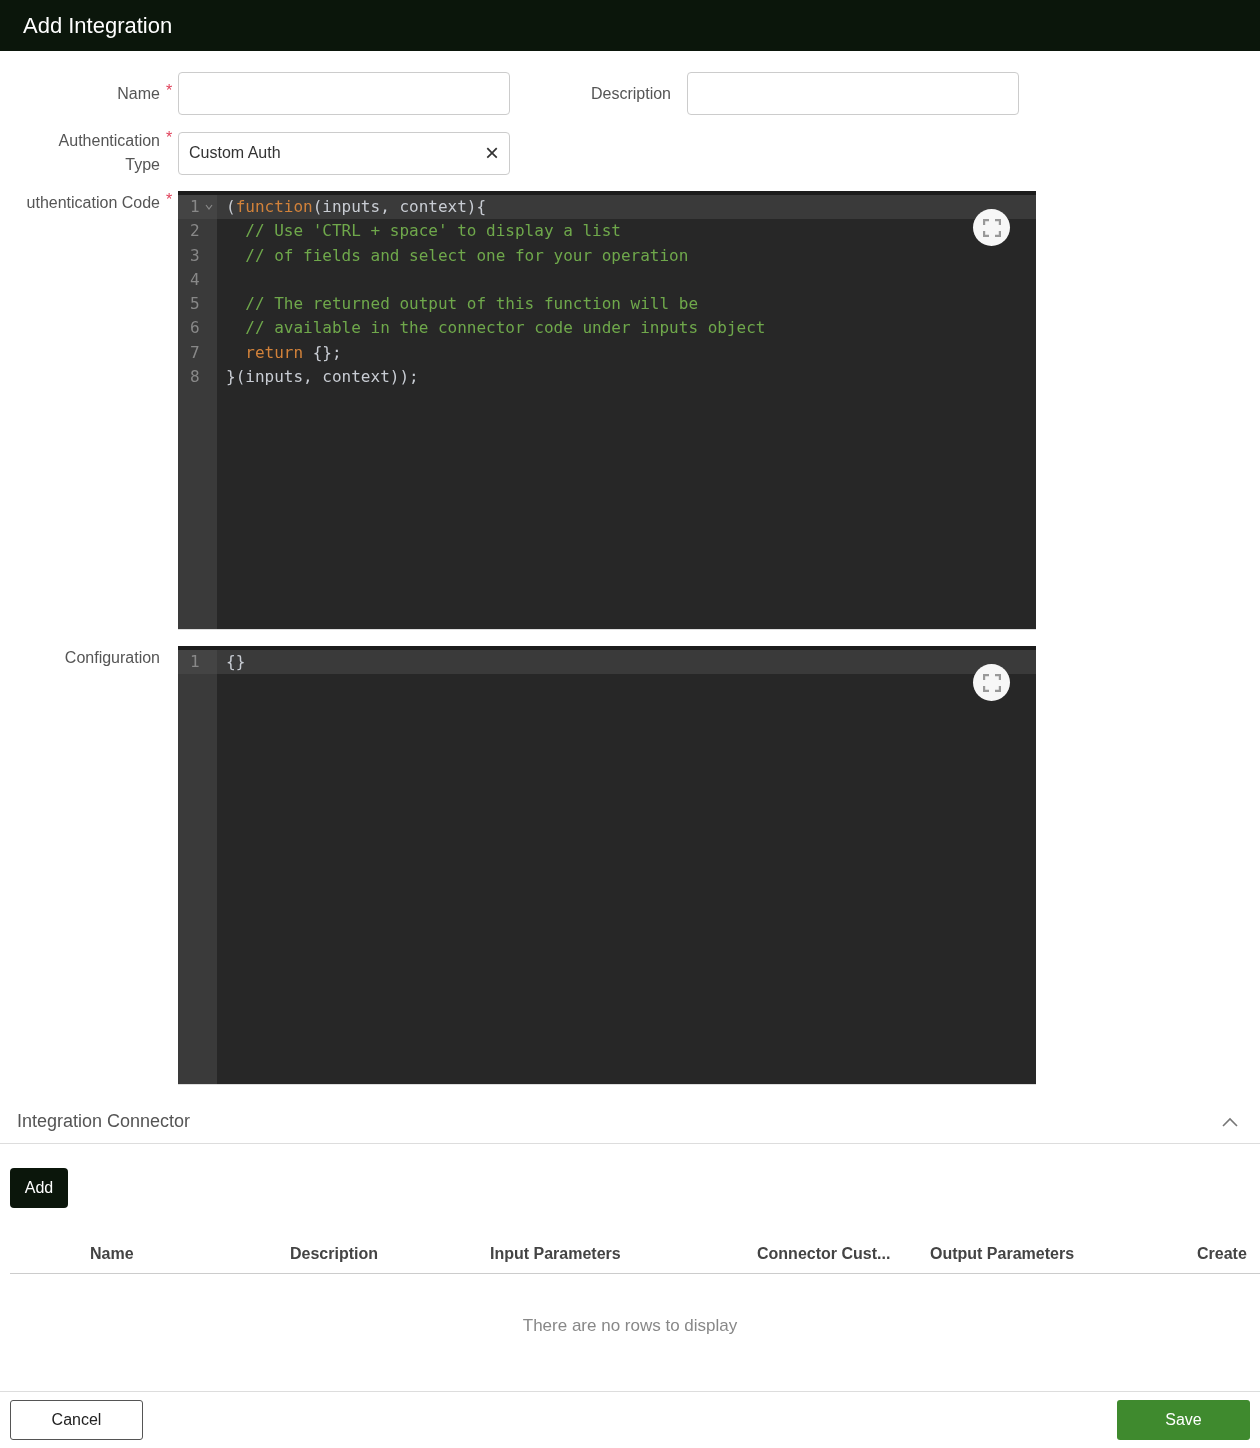 The height and width of the screenshot is (1448, 1260). Describe the element at coordinates (1228, 1253) in the screenshot. I see `column-header: Create` at that location.